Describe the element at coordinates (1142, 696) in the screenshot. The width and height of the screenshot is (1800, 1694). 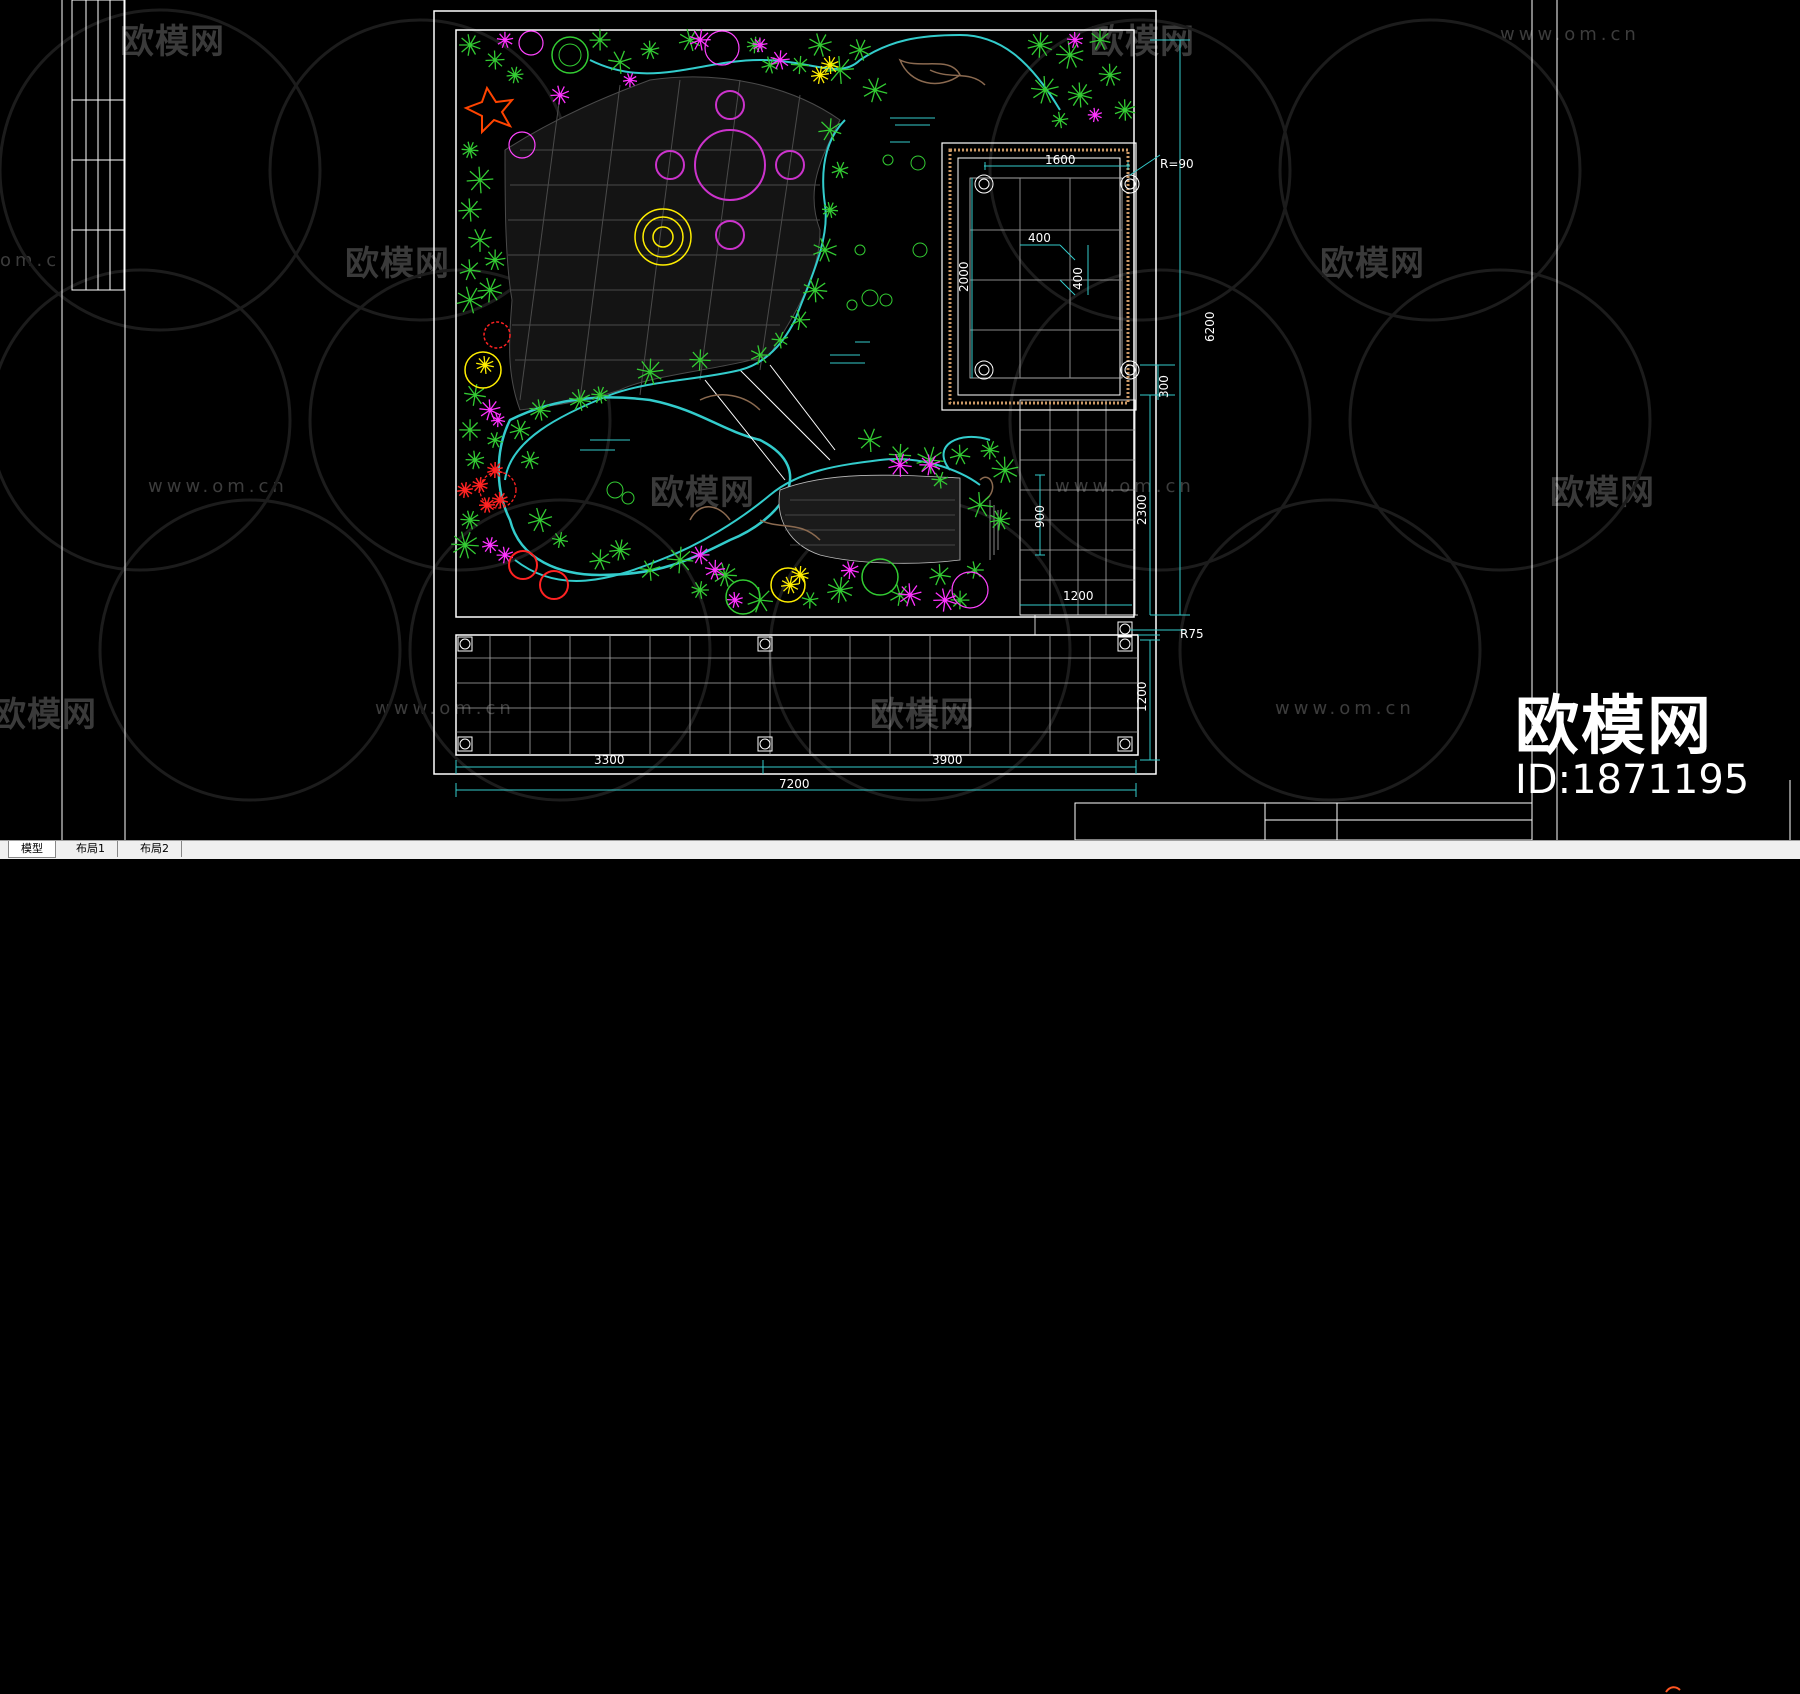
I see `dim-1200-v: 1200` at that location.